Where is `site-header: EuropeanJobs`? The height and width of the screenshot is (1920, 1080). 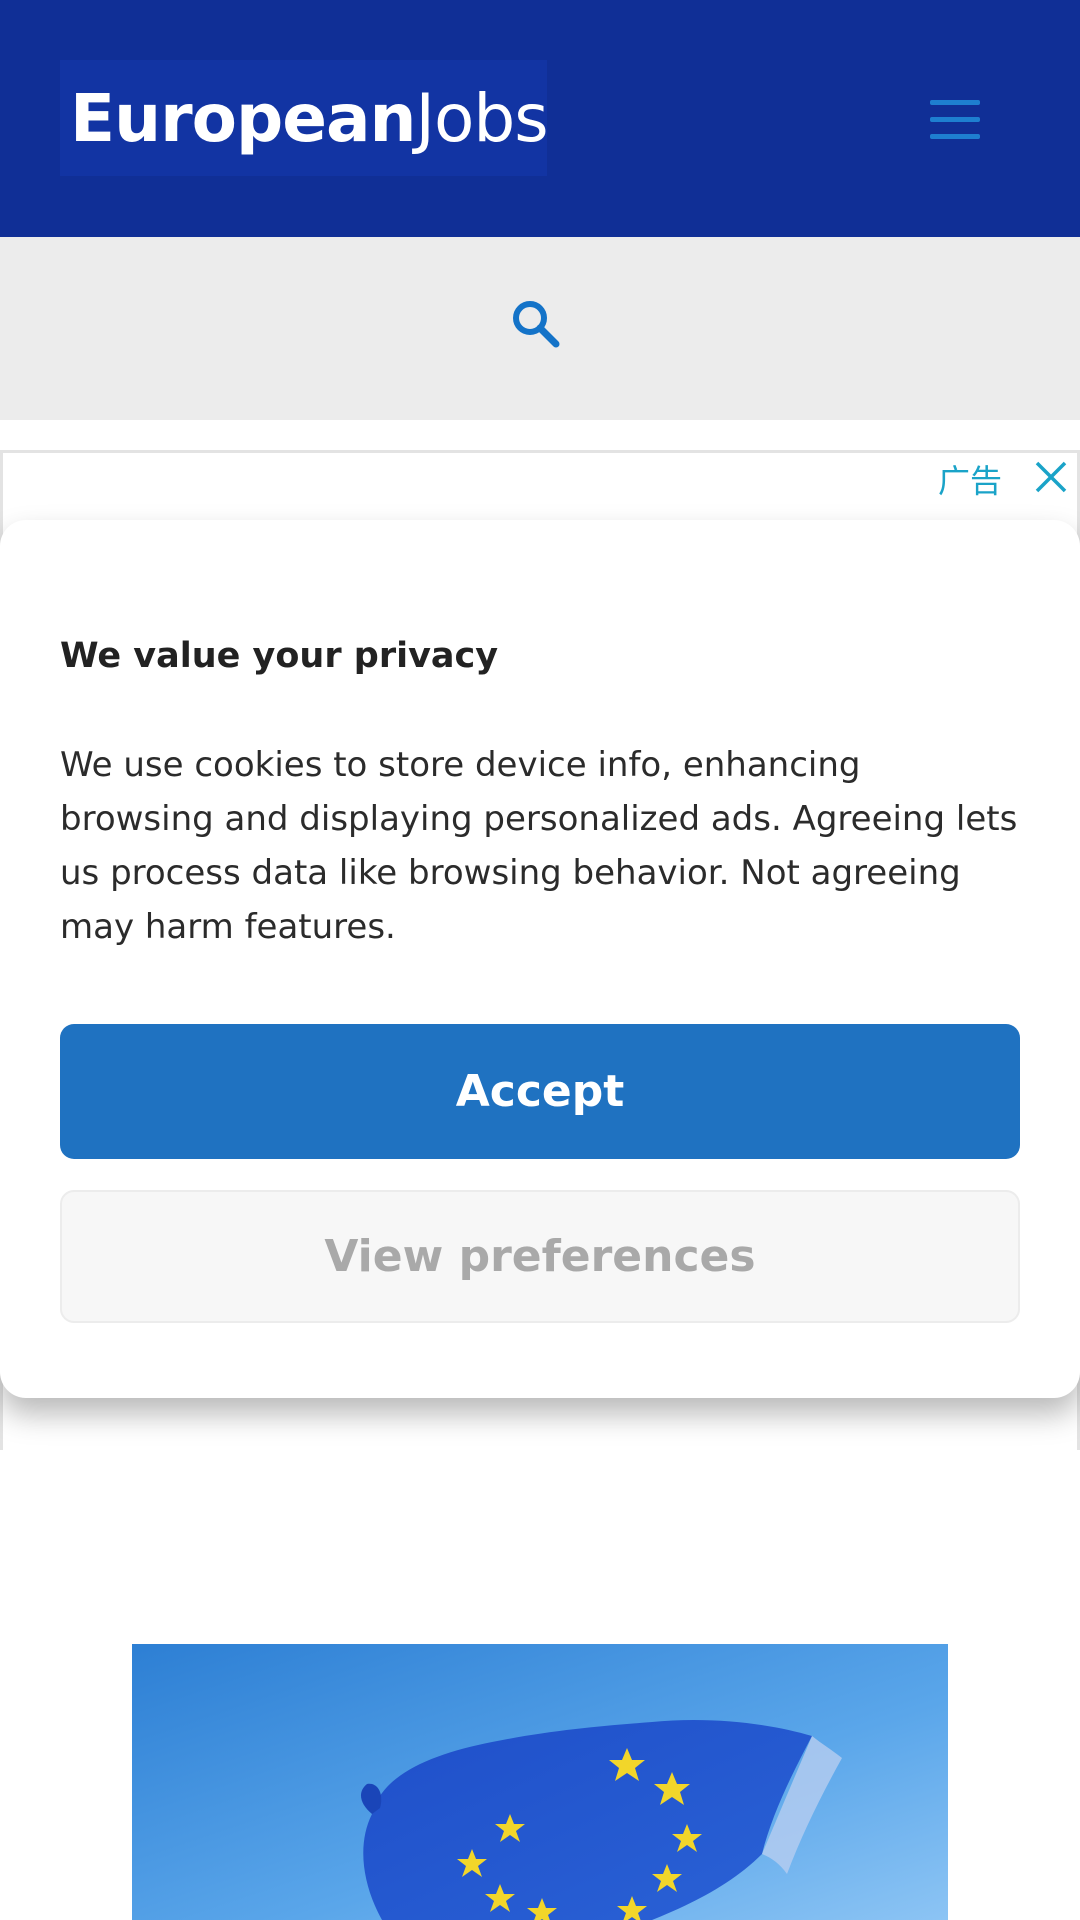
site-header: EuropeanJobs is located at coordinates (540, 118).